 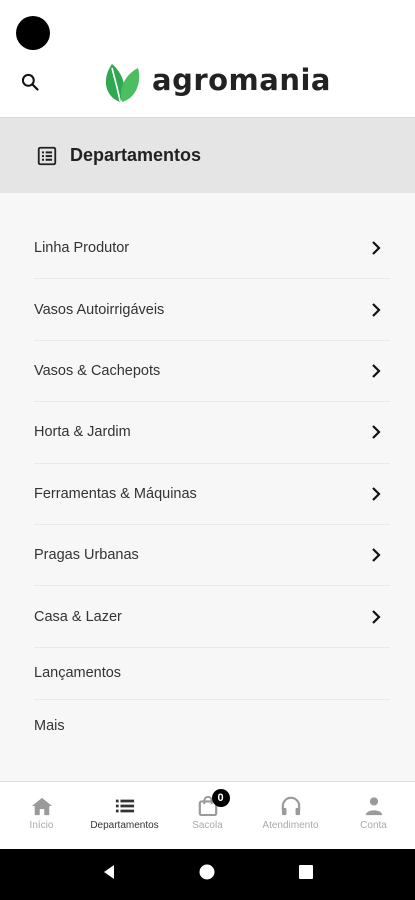 What do you see at coordinates (212, 310) in the screenshot?
I see `menu-item-vasos-autoirrigaveis: Vasos Autoirrigáveis` at bounding box center [212, 310].